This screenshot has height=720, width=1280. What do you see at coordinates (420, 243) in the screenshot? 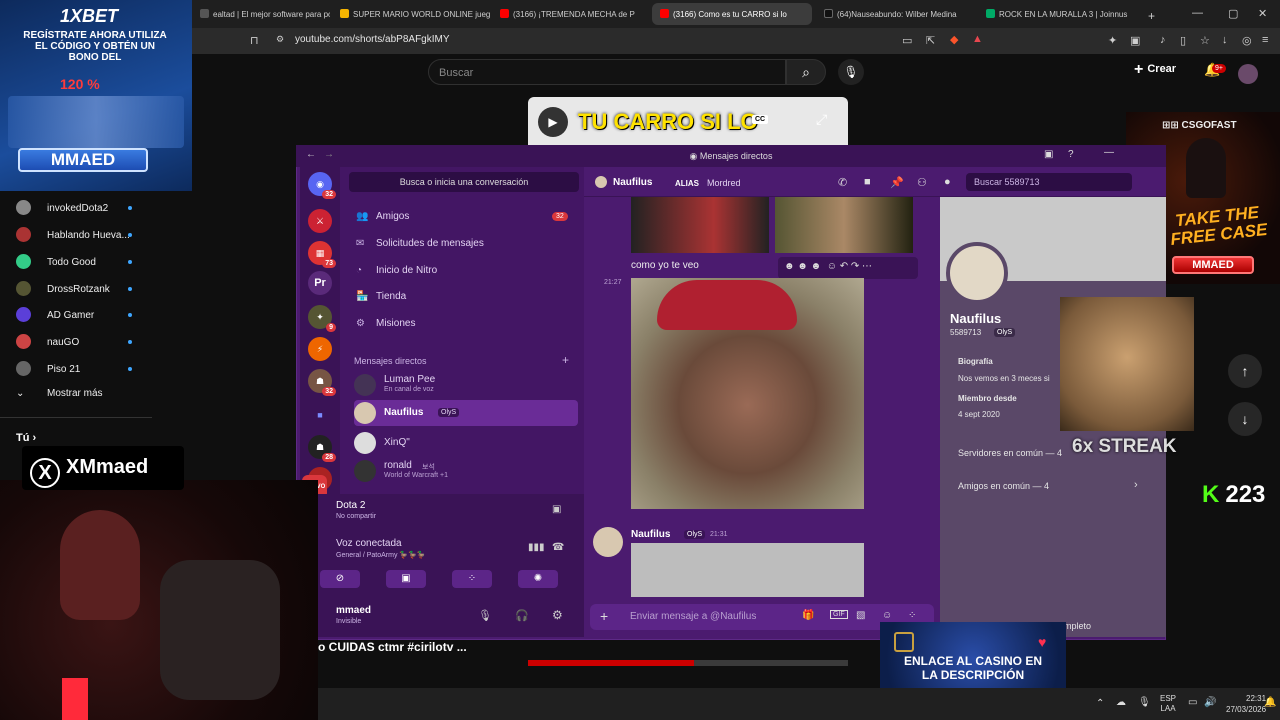
I see `nav-message-requests: ✉ Solicitudes de mensajes` at bounding box center [420, 243].